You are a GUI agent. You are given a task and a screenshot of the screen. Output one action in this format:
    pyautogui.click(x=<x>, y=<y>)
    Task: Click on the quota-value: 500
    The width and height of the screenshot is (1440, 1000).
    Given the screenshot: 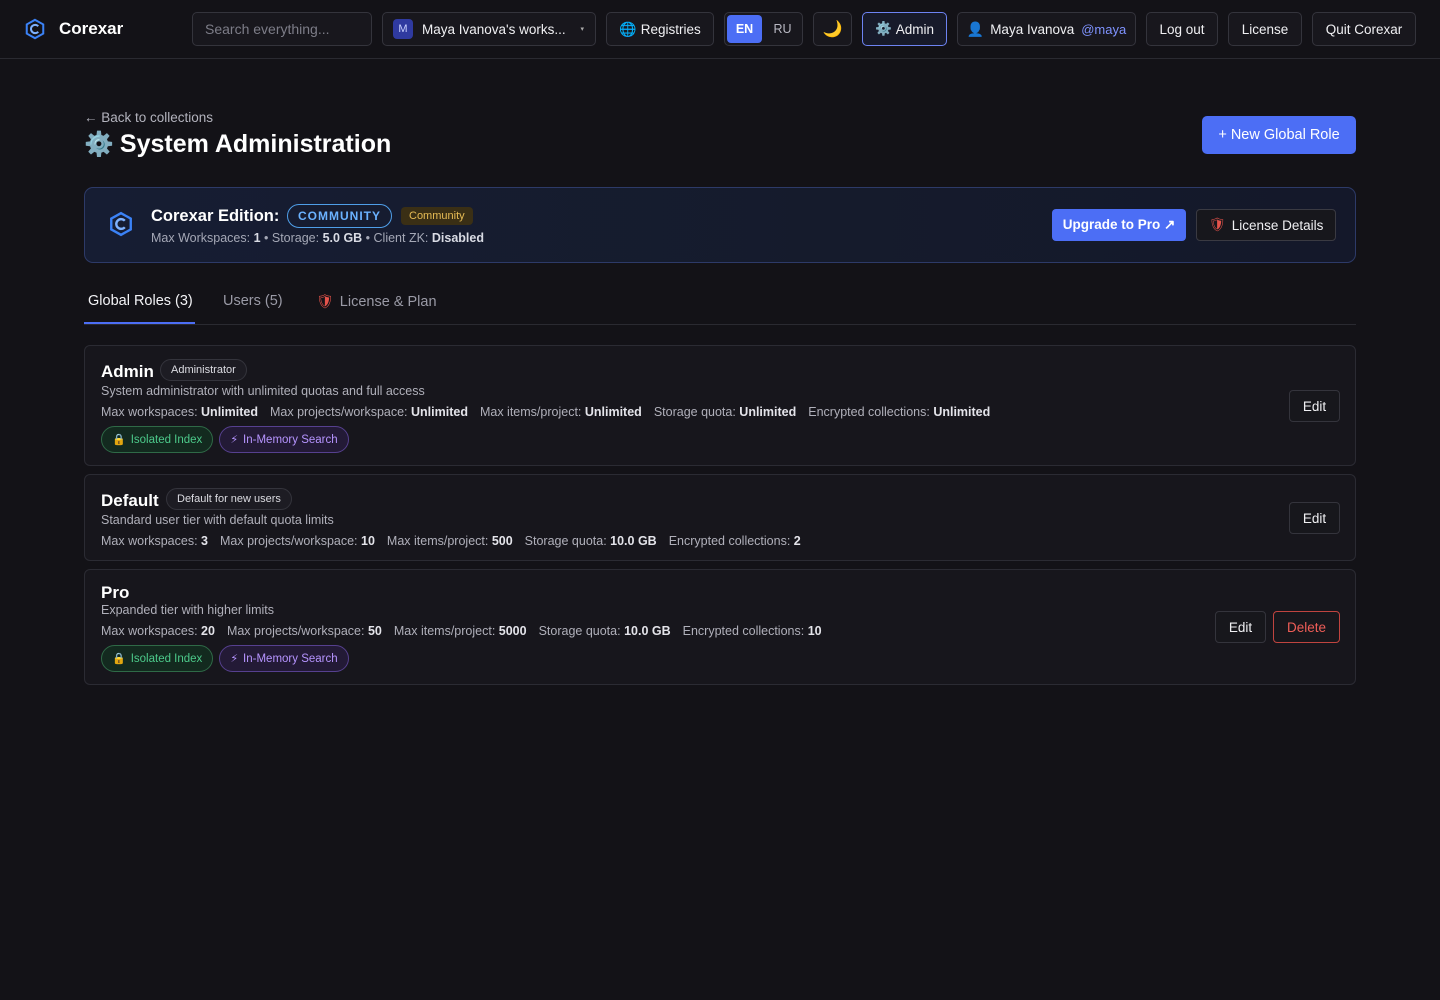 What is the action you would take?
    pyautogui.click(x=502, y=541)
    